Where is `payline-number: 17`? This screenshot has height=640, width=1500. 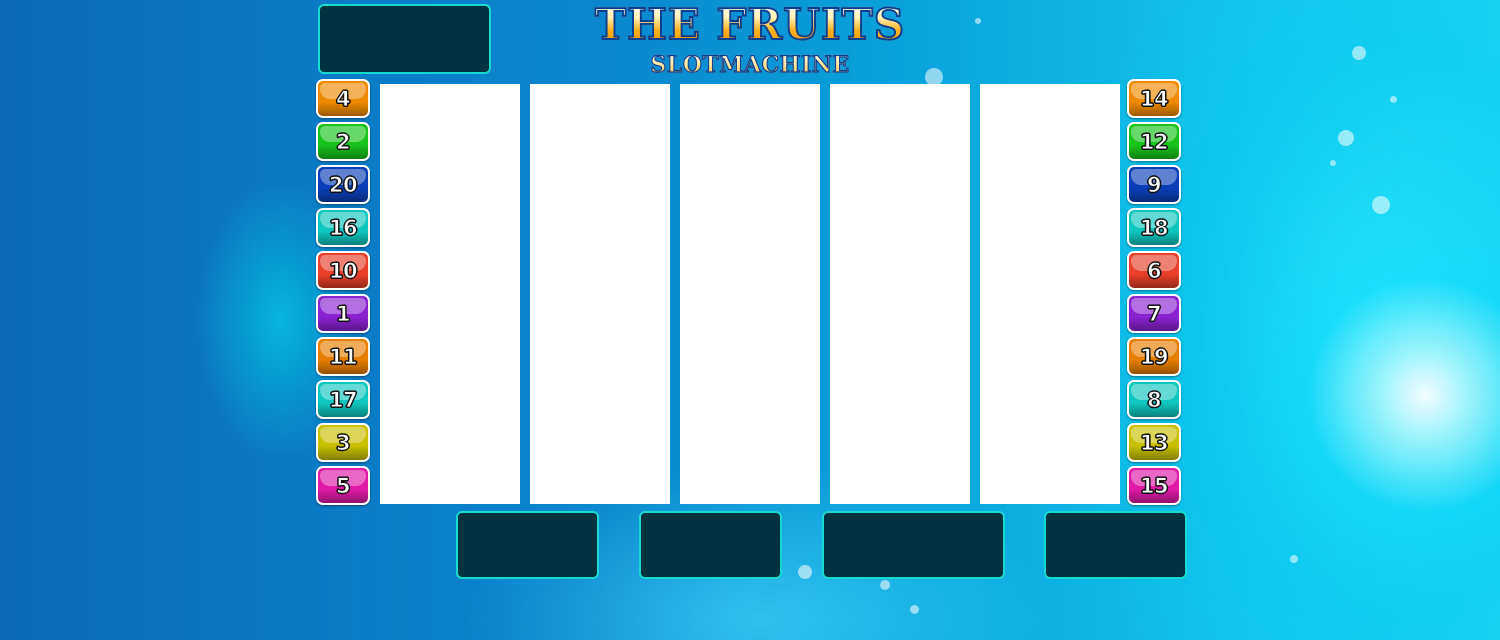
payline-number: 17 is located at coordinates (343, 399).